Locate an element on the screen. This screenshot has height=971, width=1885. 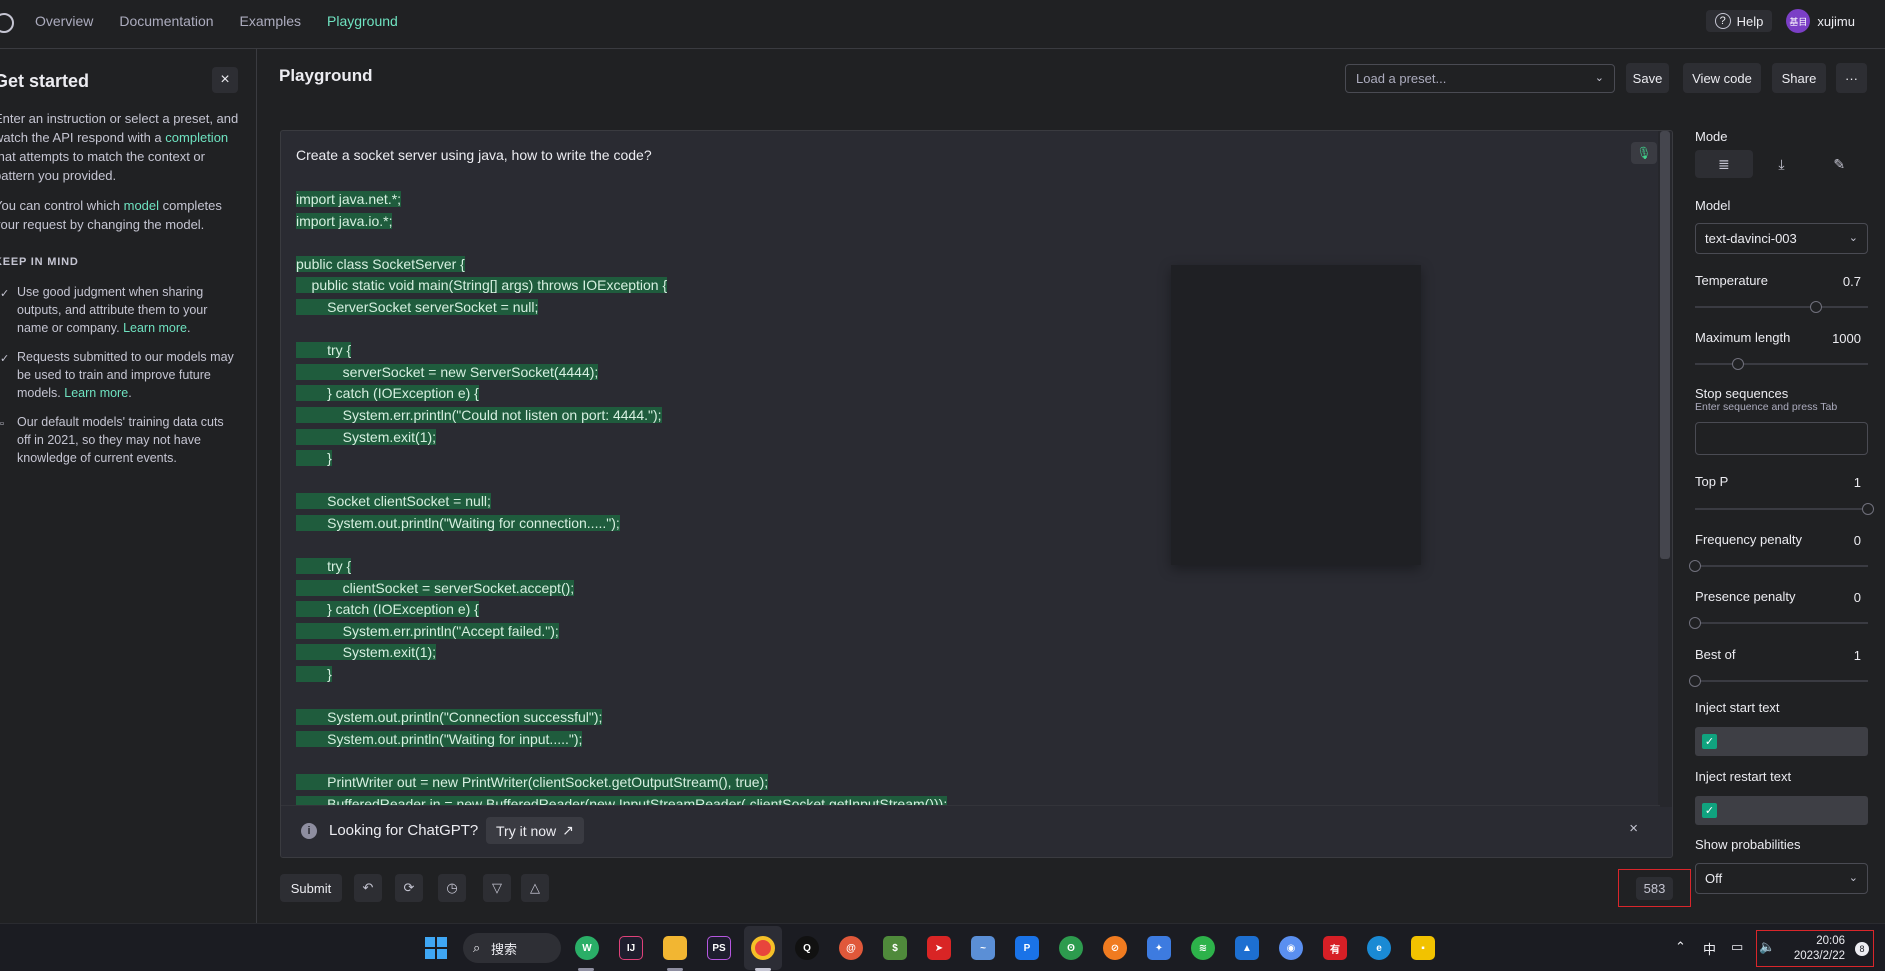
history-icon: ◷ is located at coordinates (452, 888).